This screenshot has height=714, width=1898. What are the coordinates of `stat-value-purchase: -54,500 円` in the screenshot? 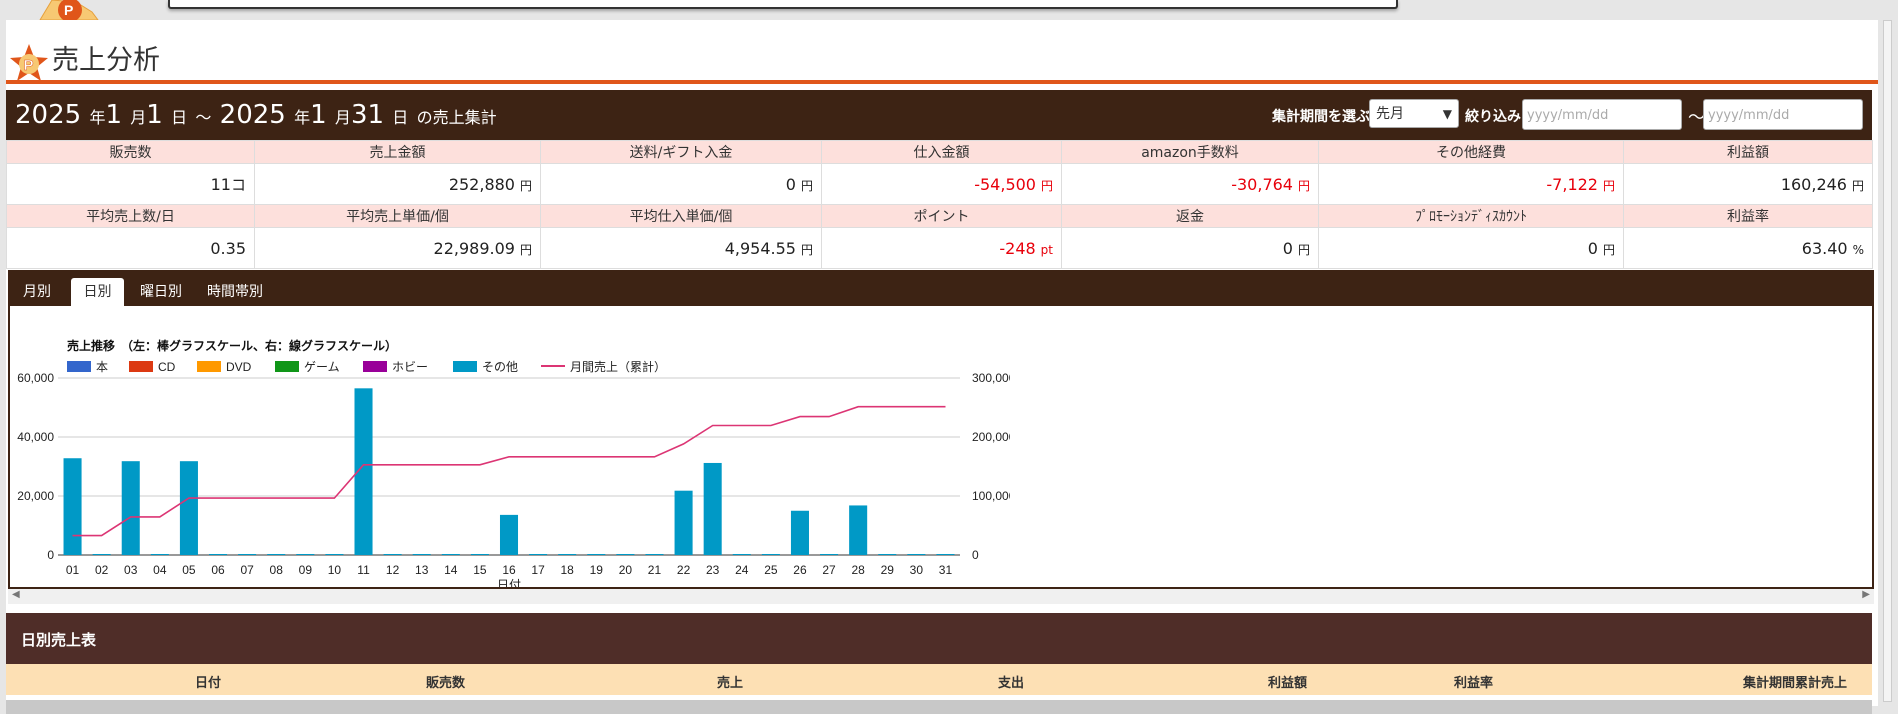 It's located at (941, 184).